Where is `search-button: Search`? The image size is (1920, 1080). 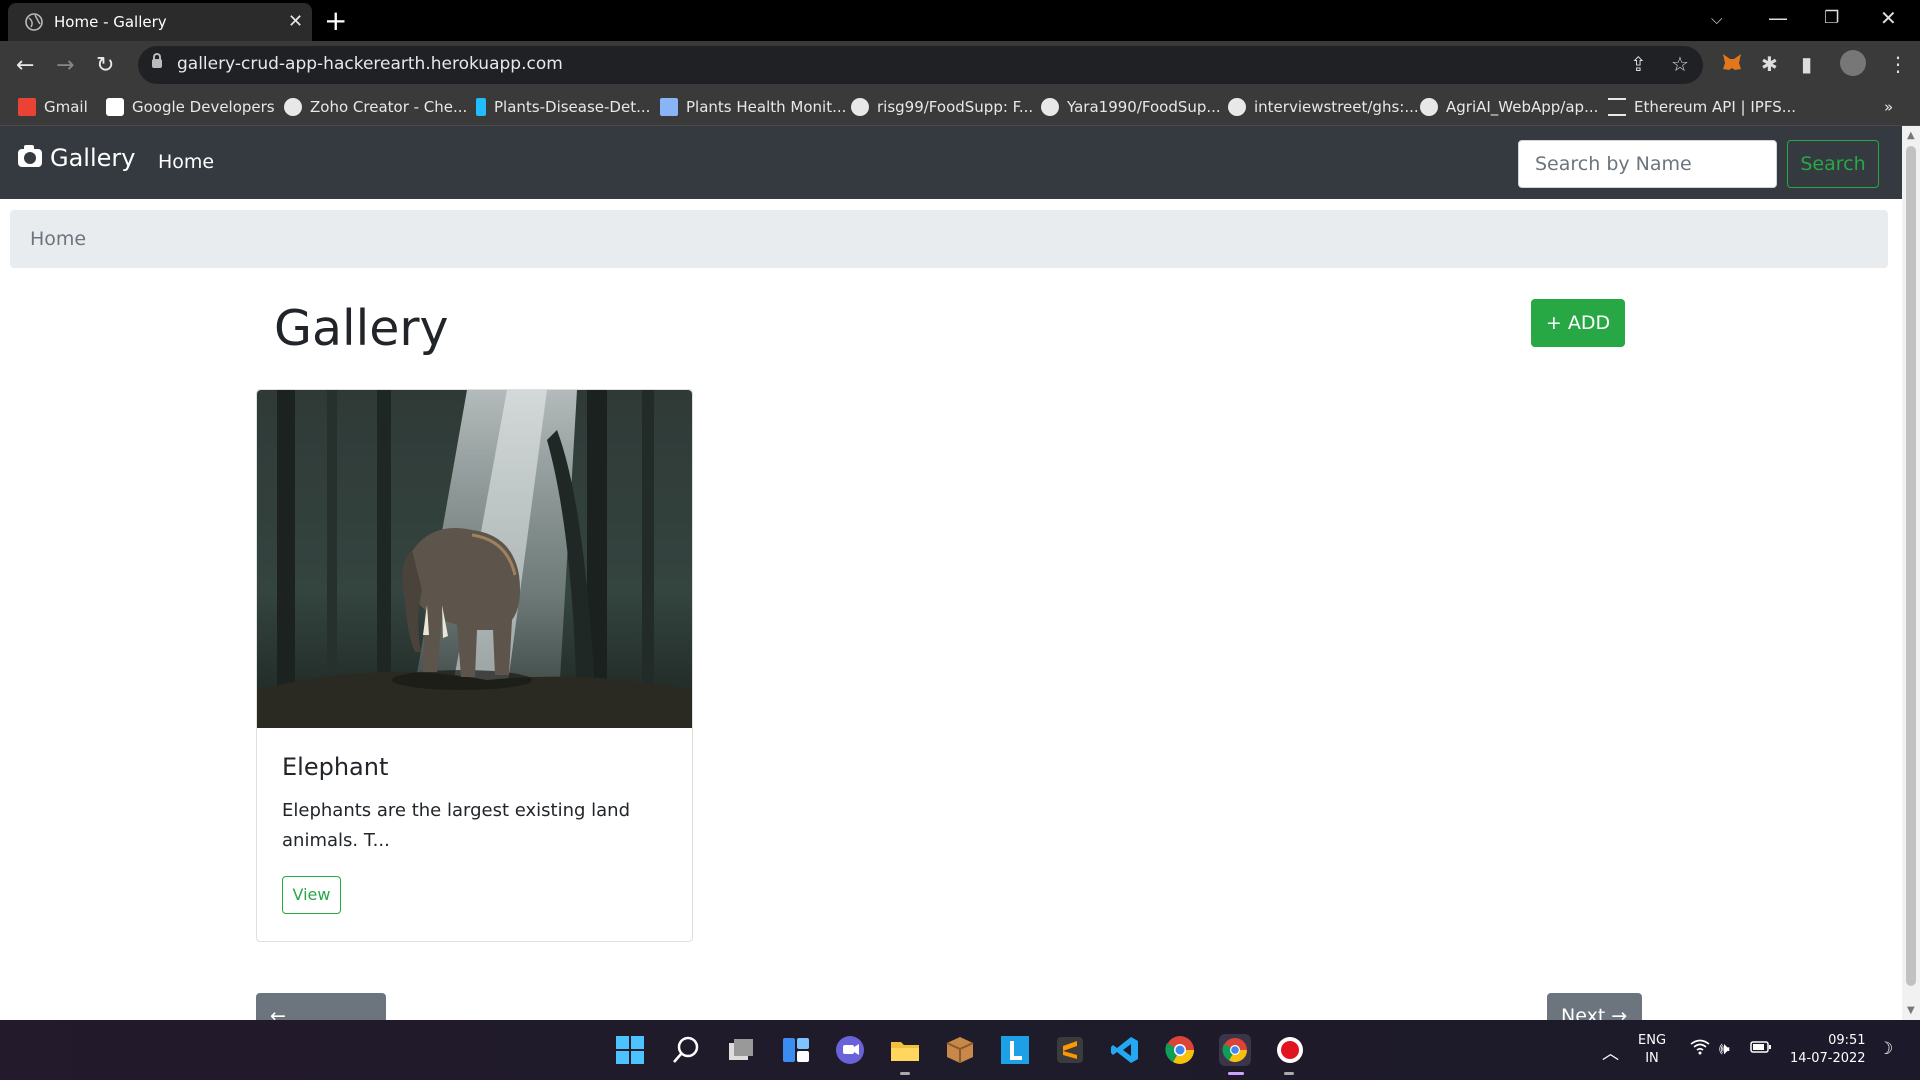 search-button: Search is located at coordinates (1833, 164).